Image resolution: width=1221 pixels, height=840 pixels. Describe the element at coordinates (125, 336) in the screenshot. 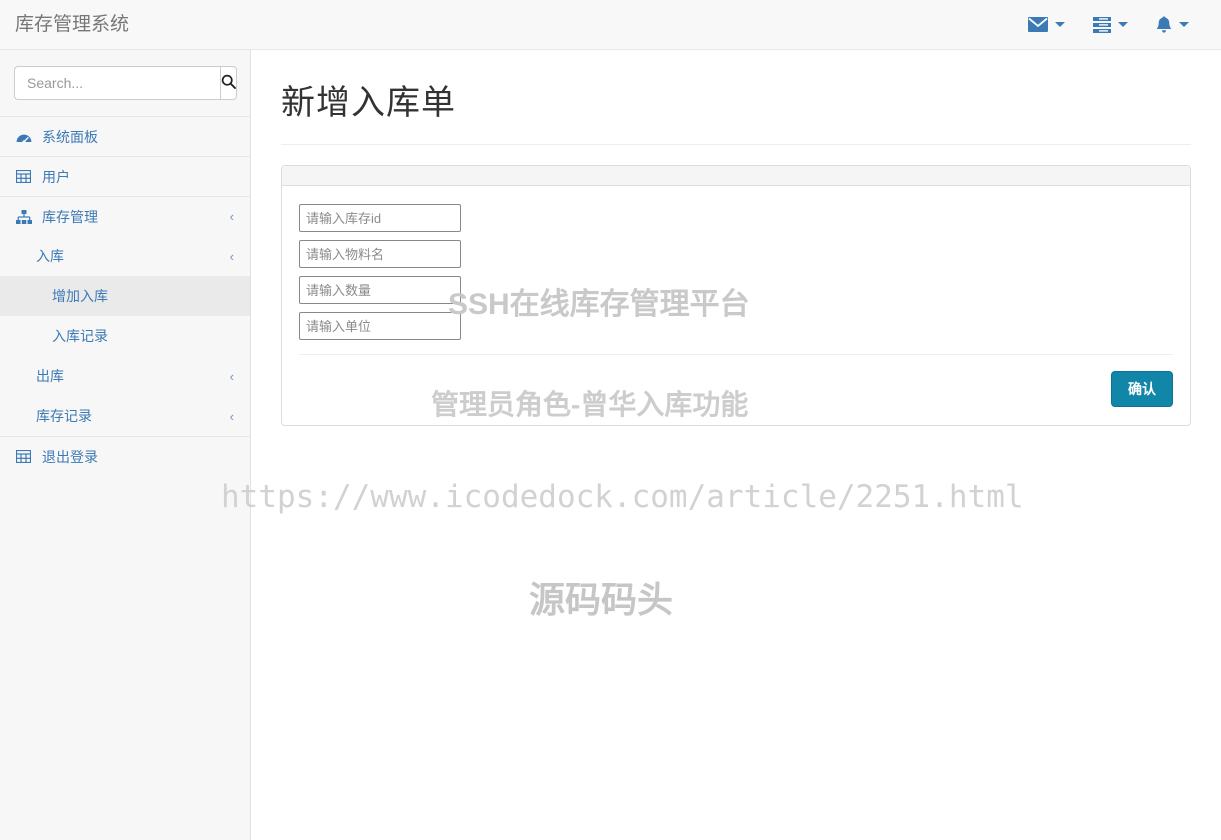

I see `sidebar-item-inbound-records: 入库记录` at that location.